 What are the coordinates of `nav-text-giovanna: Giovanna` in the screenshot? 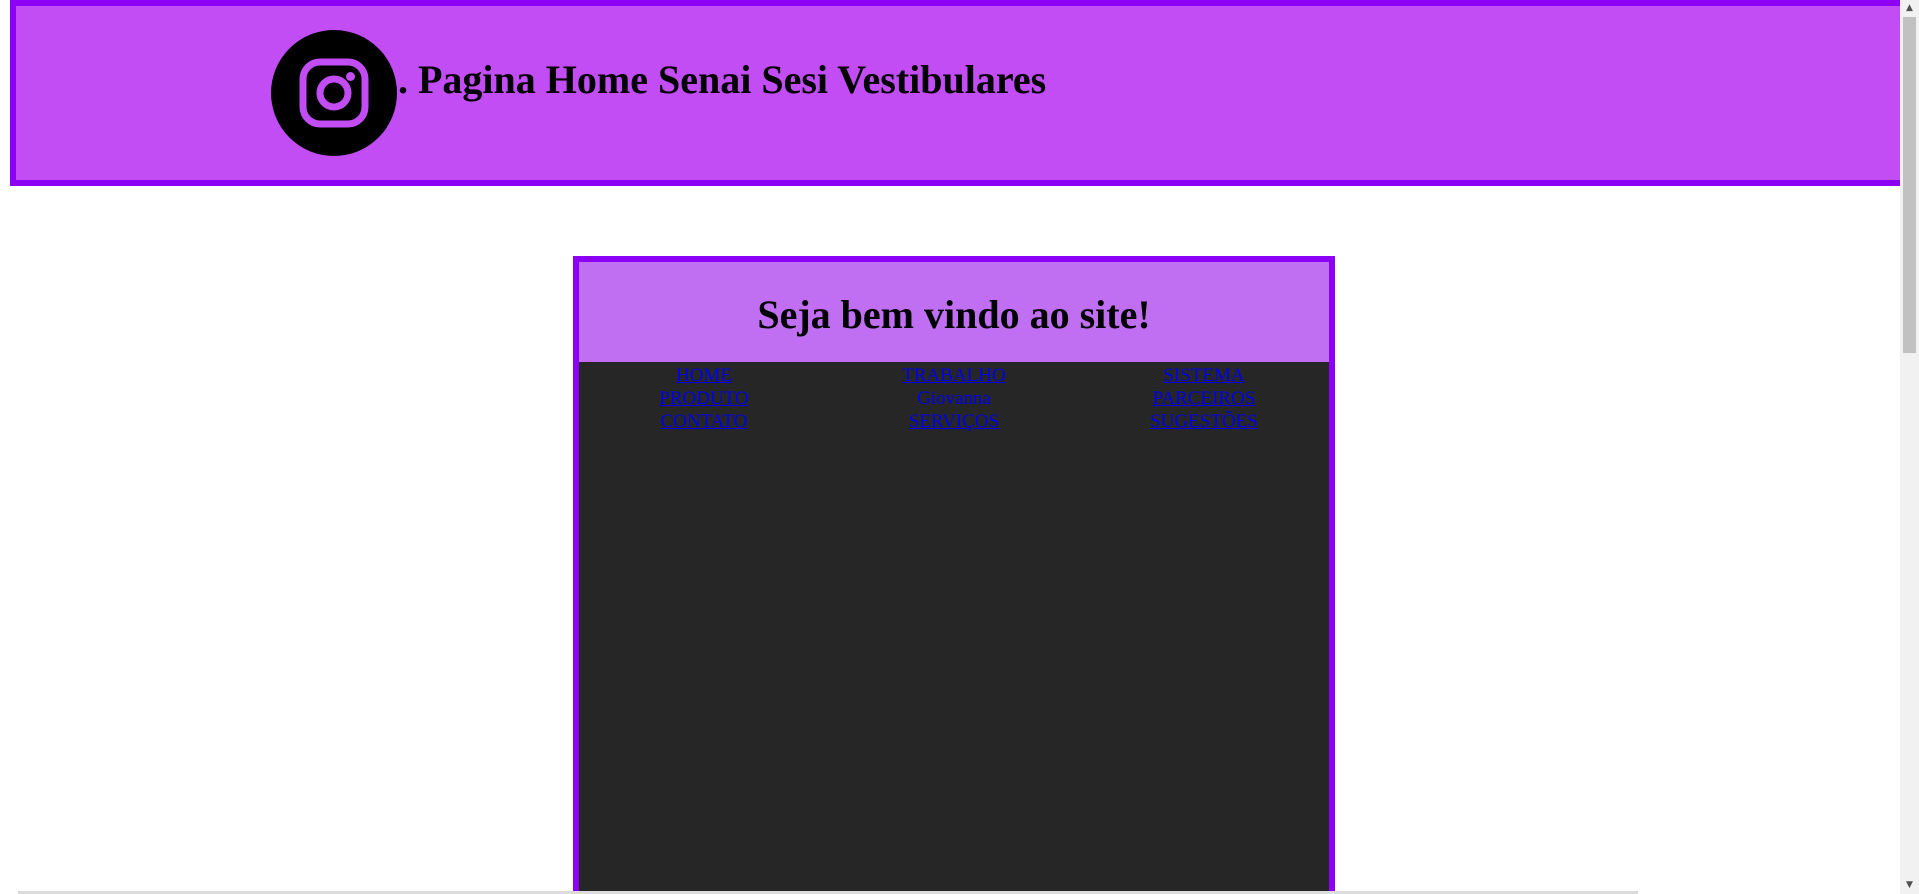 It's located at (954, 398).